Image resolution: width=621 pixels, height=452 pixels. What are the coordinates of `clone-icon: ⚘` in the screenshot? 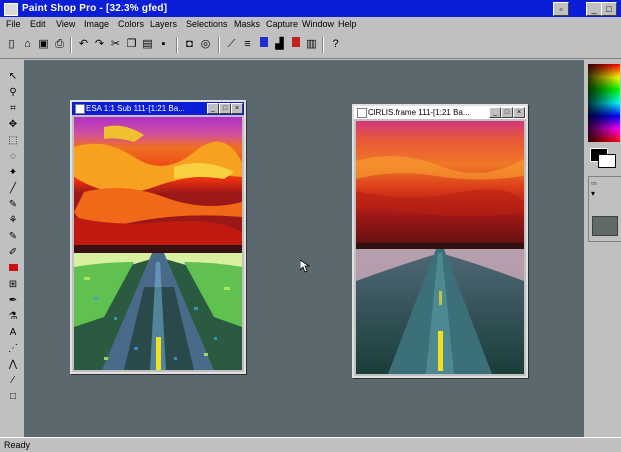 It's located at (13, 221).